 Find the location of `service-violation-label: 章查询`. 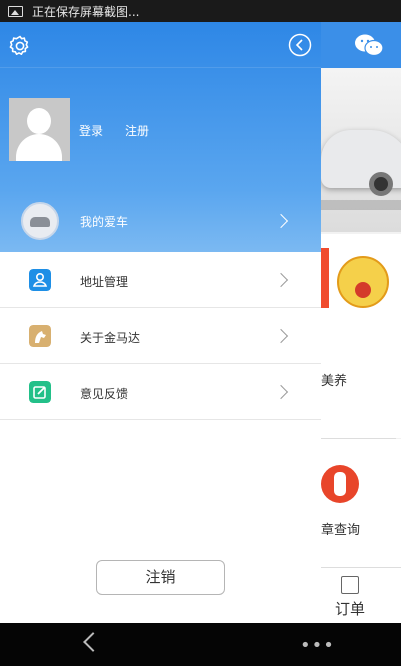

service-violation-label: 章查询 is located at coordinates (341, 530).